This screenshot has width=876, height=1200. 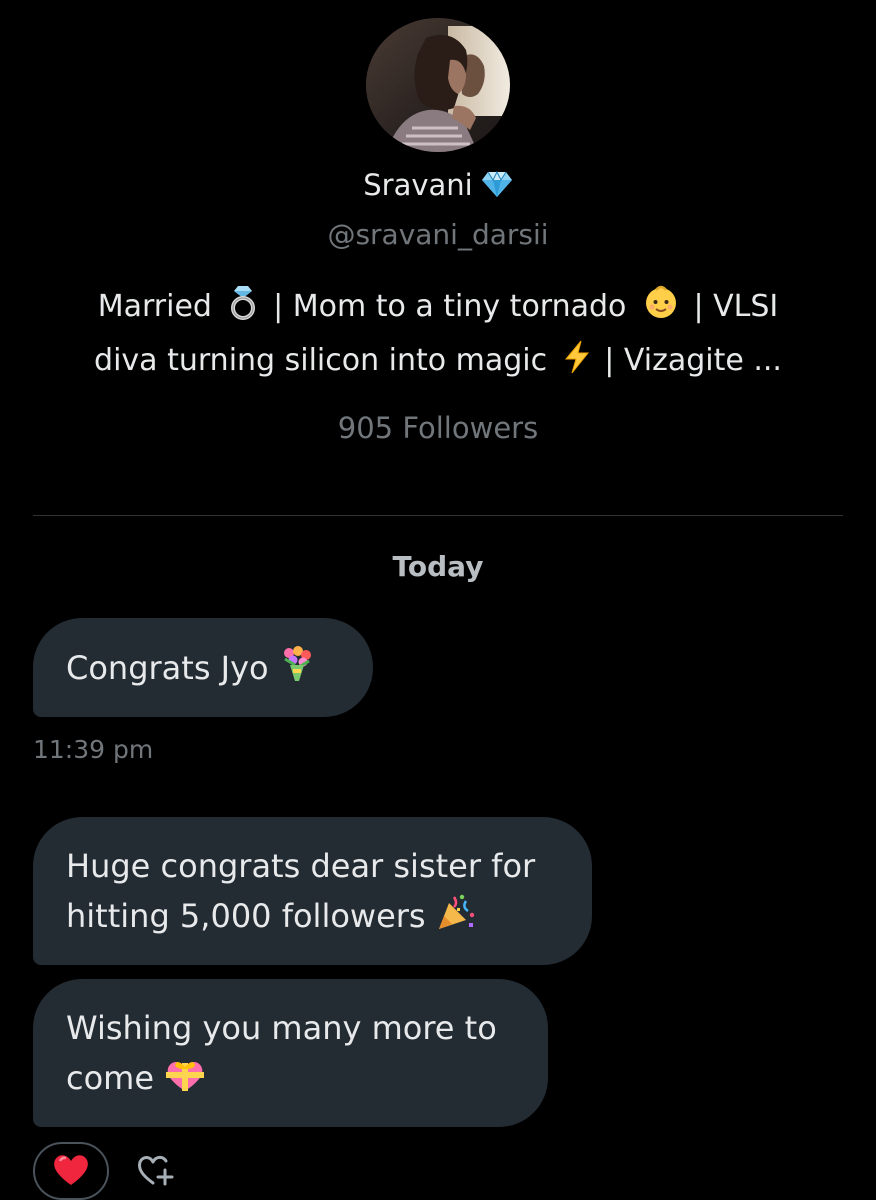 I want to click on bio-text: | VLSI, so click(x=736, y=306).